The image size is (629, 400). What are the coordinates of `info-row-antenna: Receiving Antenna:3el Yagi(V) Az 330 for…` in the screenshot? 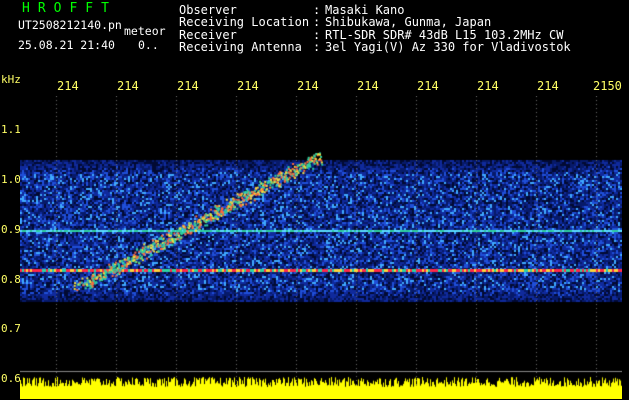 It's located at (375, 46).